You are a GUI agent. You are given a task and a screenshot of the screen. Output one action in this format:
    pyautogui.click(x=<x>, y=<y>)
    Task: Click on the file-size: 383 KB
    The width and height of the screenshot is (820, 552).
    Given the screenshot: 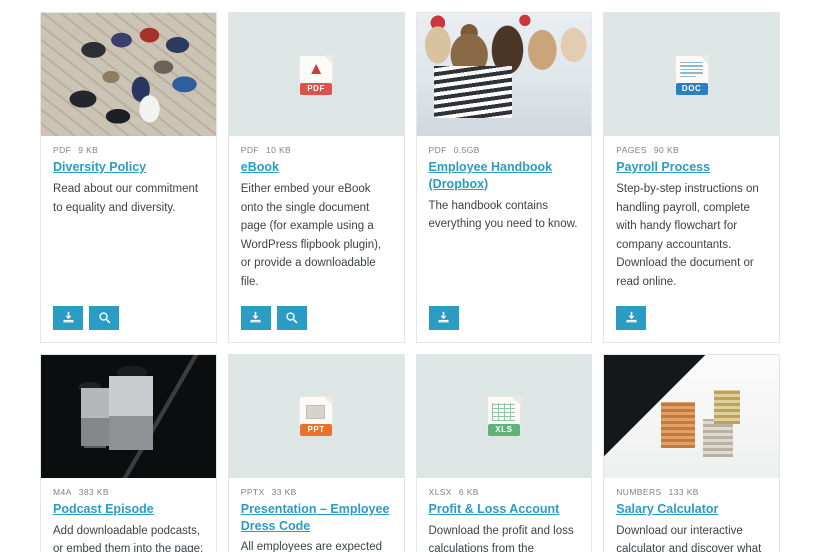 What is the action you would take?
    pyautogui.click(x=93, y=491)
    